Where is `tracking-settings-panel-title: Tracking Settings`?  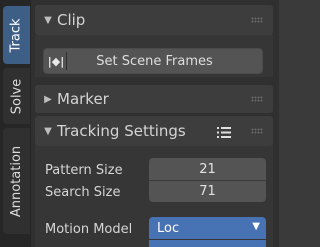
tracking-settings-panel-title: Tracking Settings is located at coordinates (121, 131).